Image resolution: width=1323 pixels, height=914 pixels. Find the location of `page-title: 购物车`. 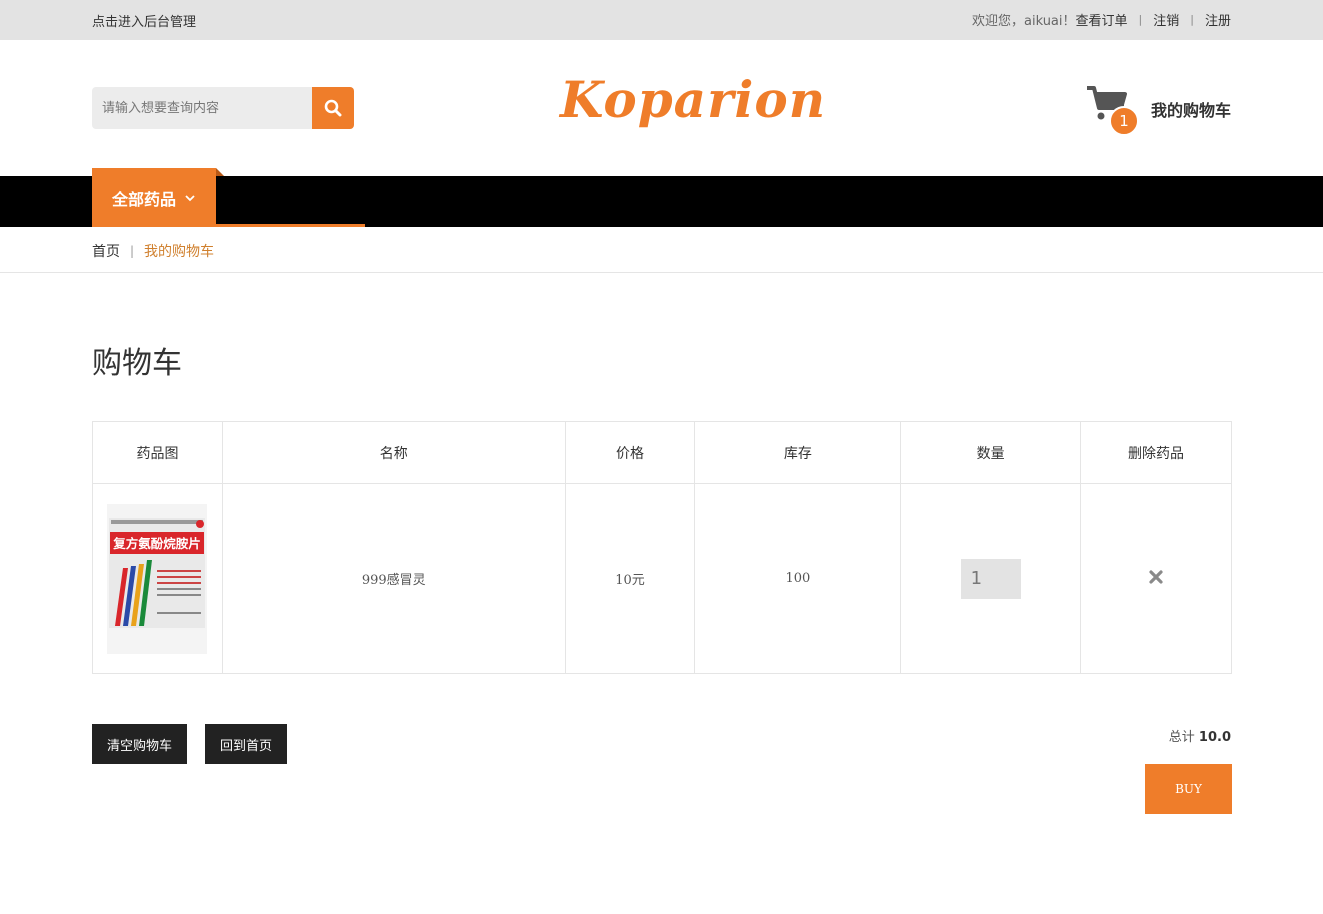

page-title: 购物车 is located at coordinates (137, 363).